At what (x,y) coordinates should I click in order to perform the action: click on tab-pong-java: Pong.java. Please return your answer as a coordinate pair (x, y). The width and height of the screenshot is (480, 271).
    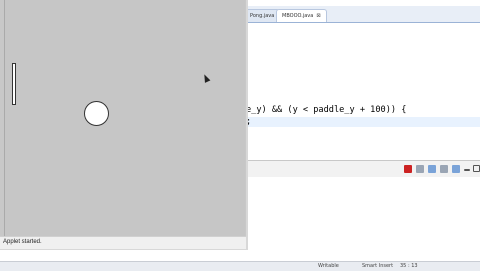
    Looking at the image, I should click on (262, 15).